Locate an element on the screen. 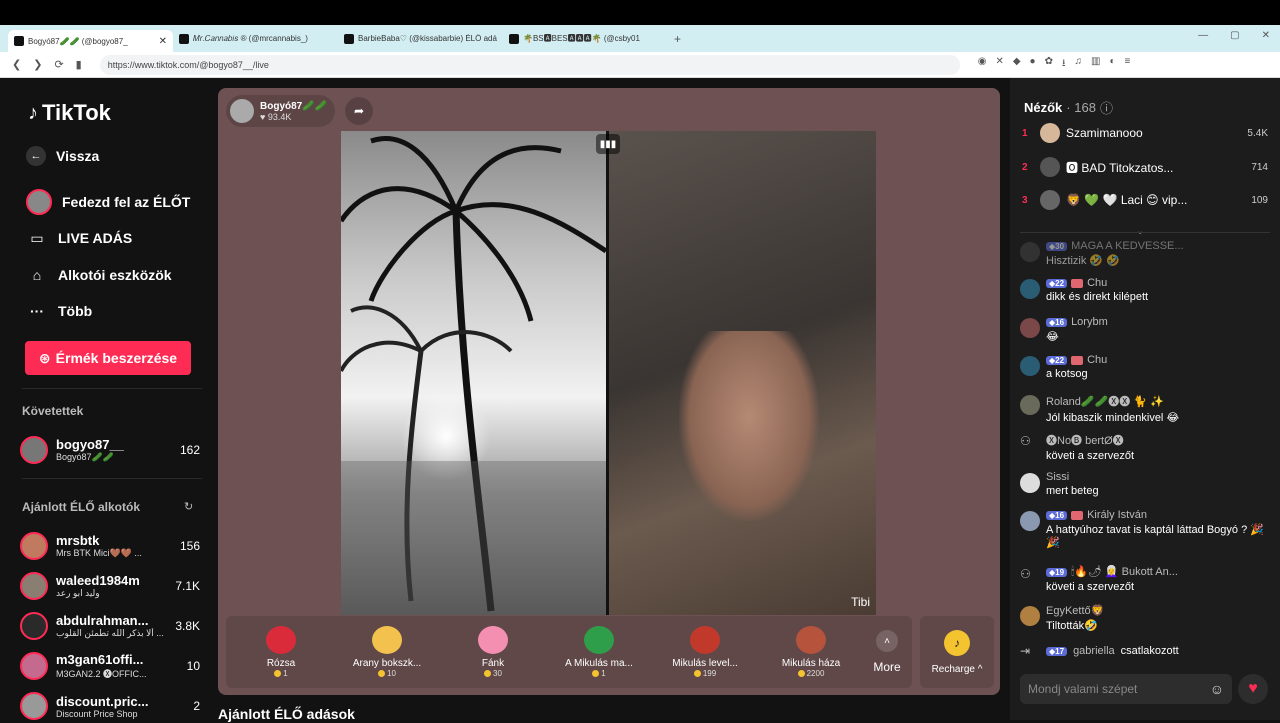 This screenshot has width=1280, height=723. gift-item-rose: Rózsa 1 is located at coordinates (281, 652).